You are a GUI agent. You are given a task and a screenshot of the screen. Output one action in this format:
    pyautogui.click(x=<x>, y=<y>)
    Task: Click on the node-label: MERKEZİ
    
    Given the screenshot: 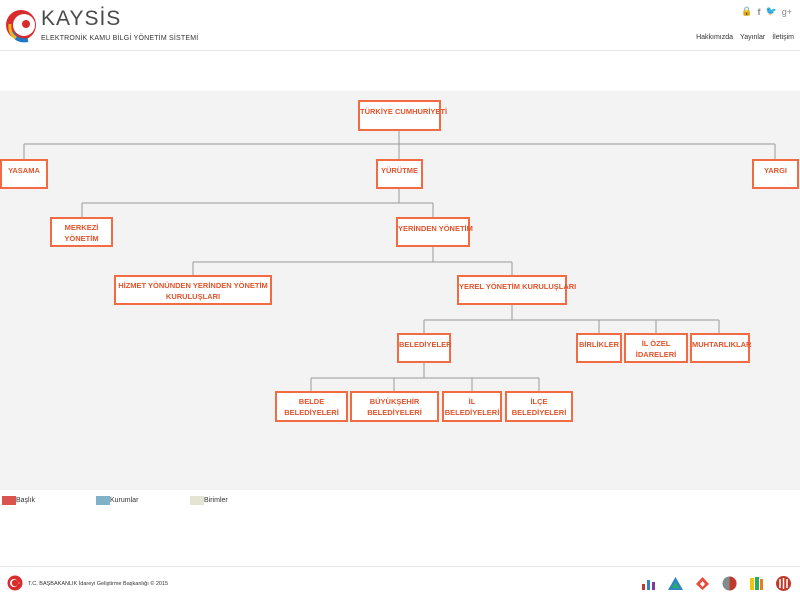 What is the action you would take?
    pyautogui.click(x=81, y=227)
    